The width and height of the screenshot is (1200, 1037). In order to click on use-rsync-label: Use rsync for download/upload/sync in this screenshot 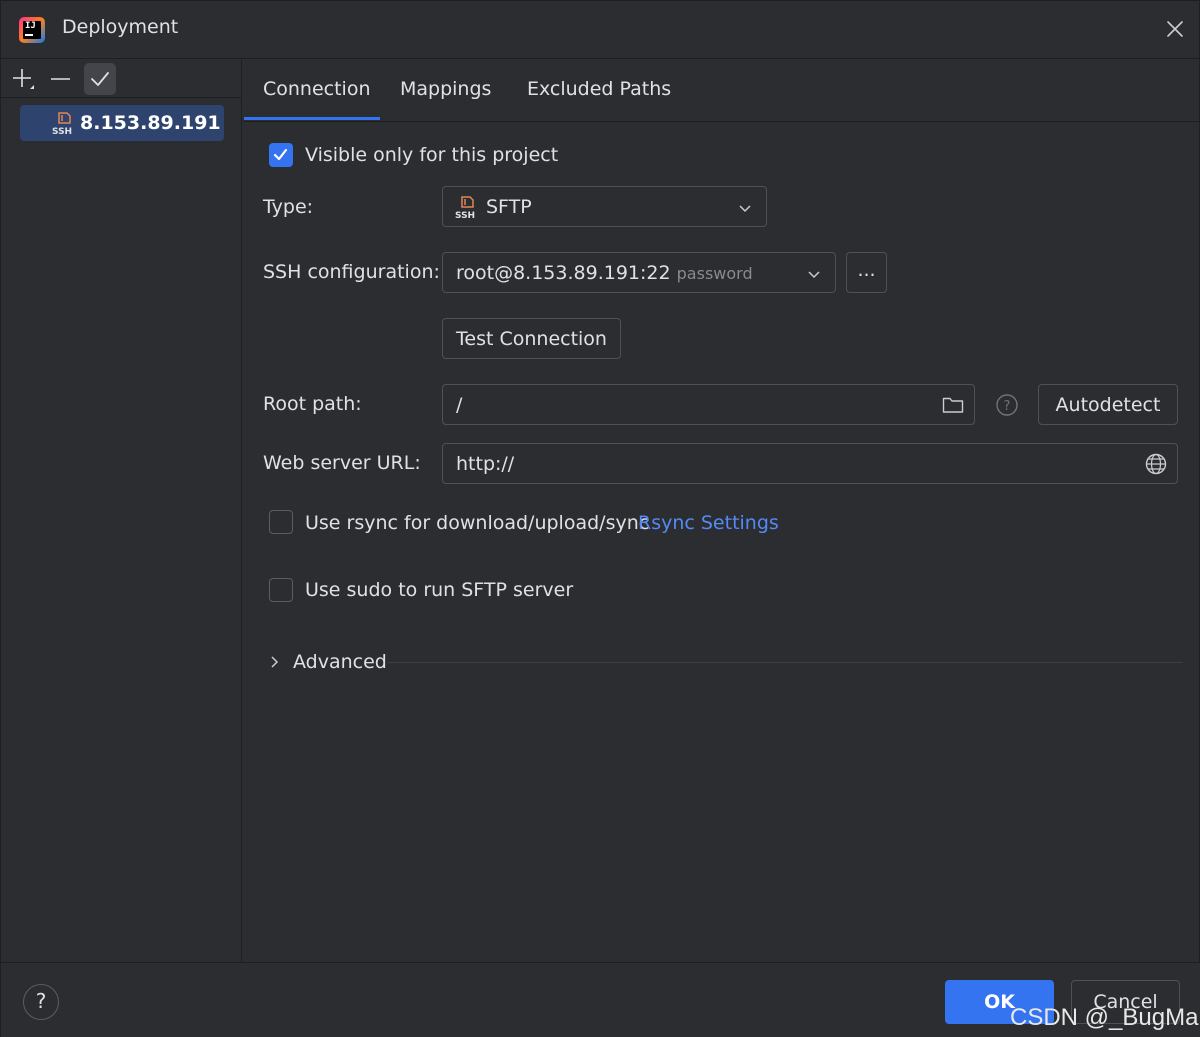, I will do `click(477, 523)`.